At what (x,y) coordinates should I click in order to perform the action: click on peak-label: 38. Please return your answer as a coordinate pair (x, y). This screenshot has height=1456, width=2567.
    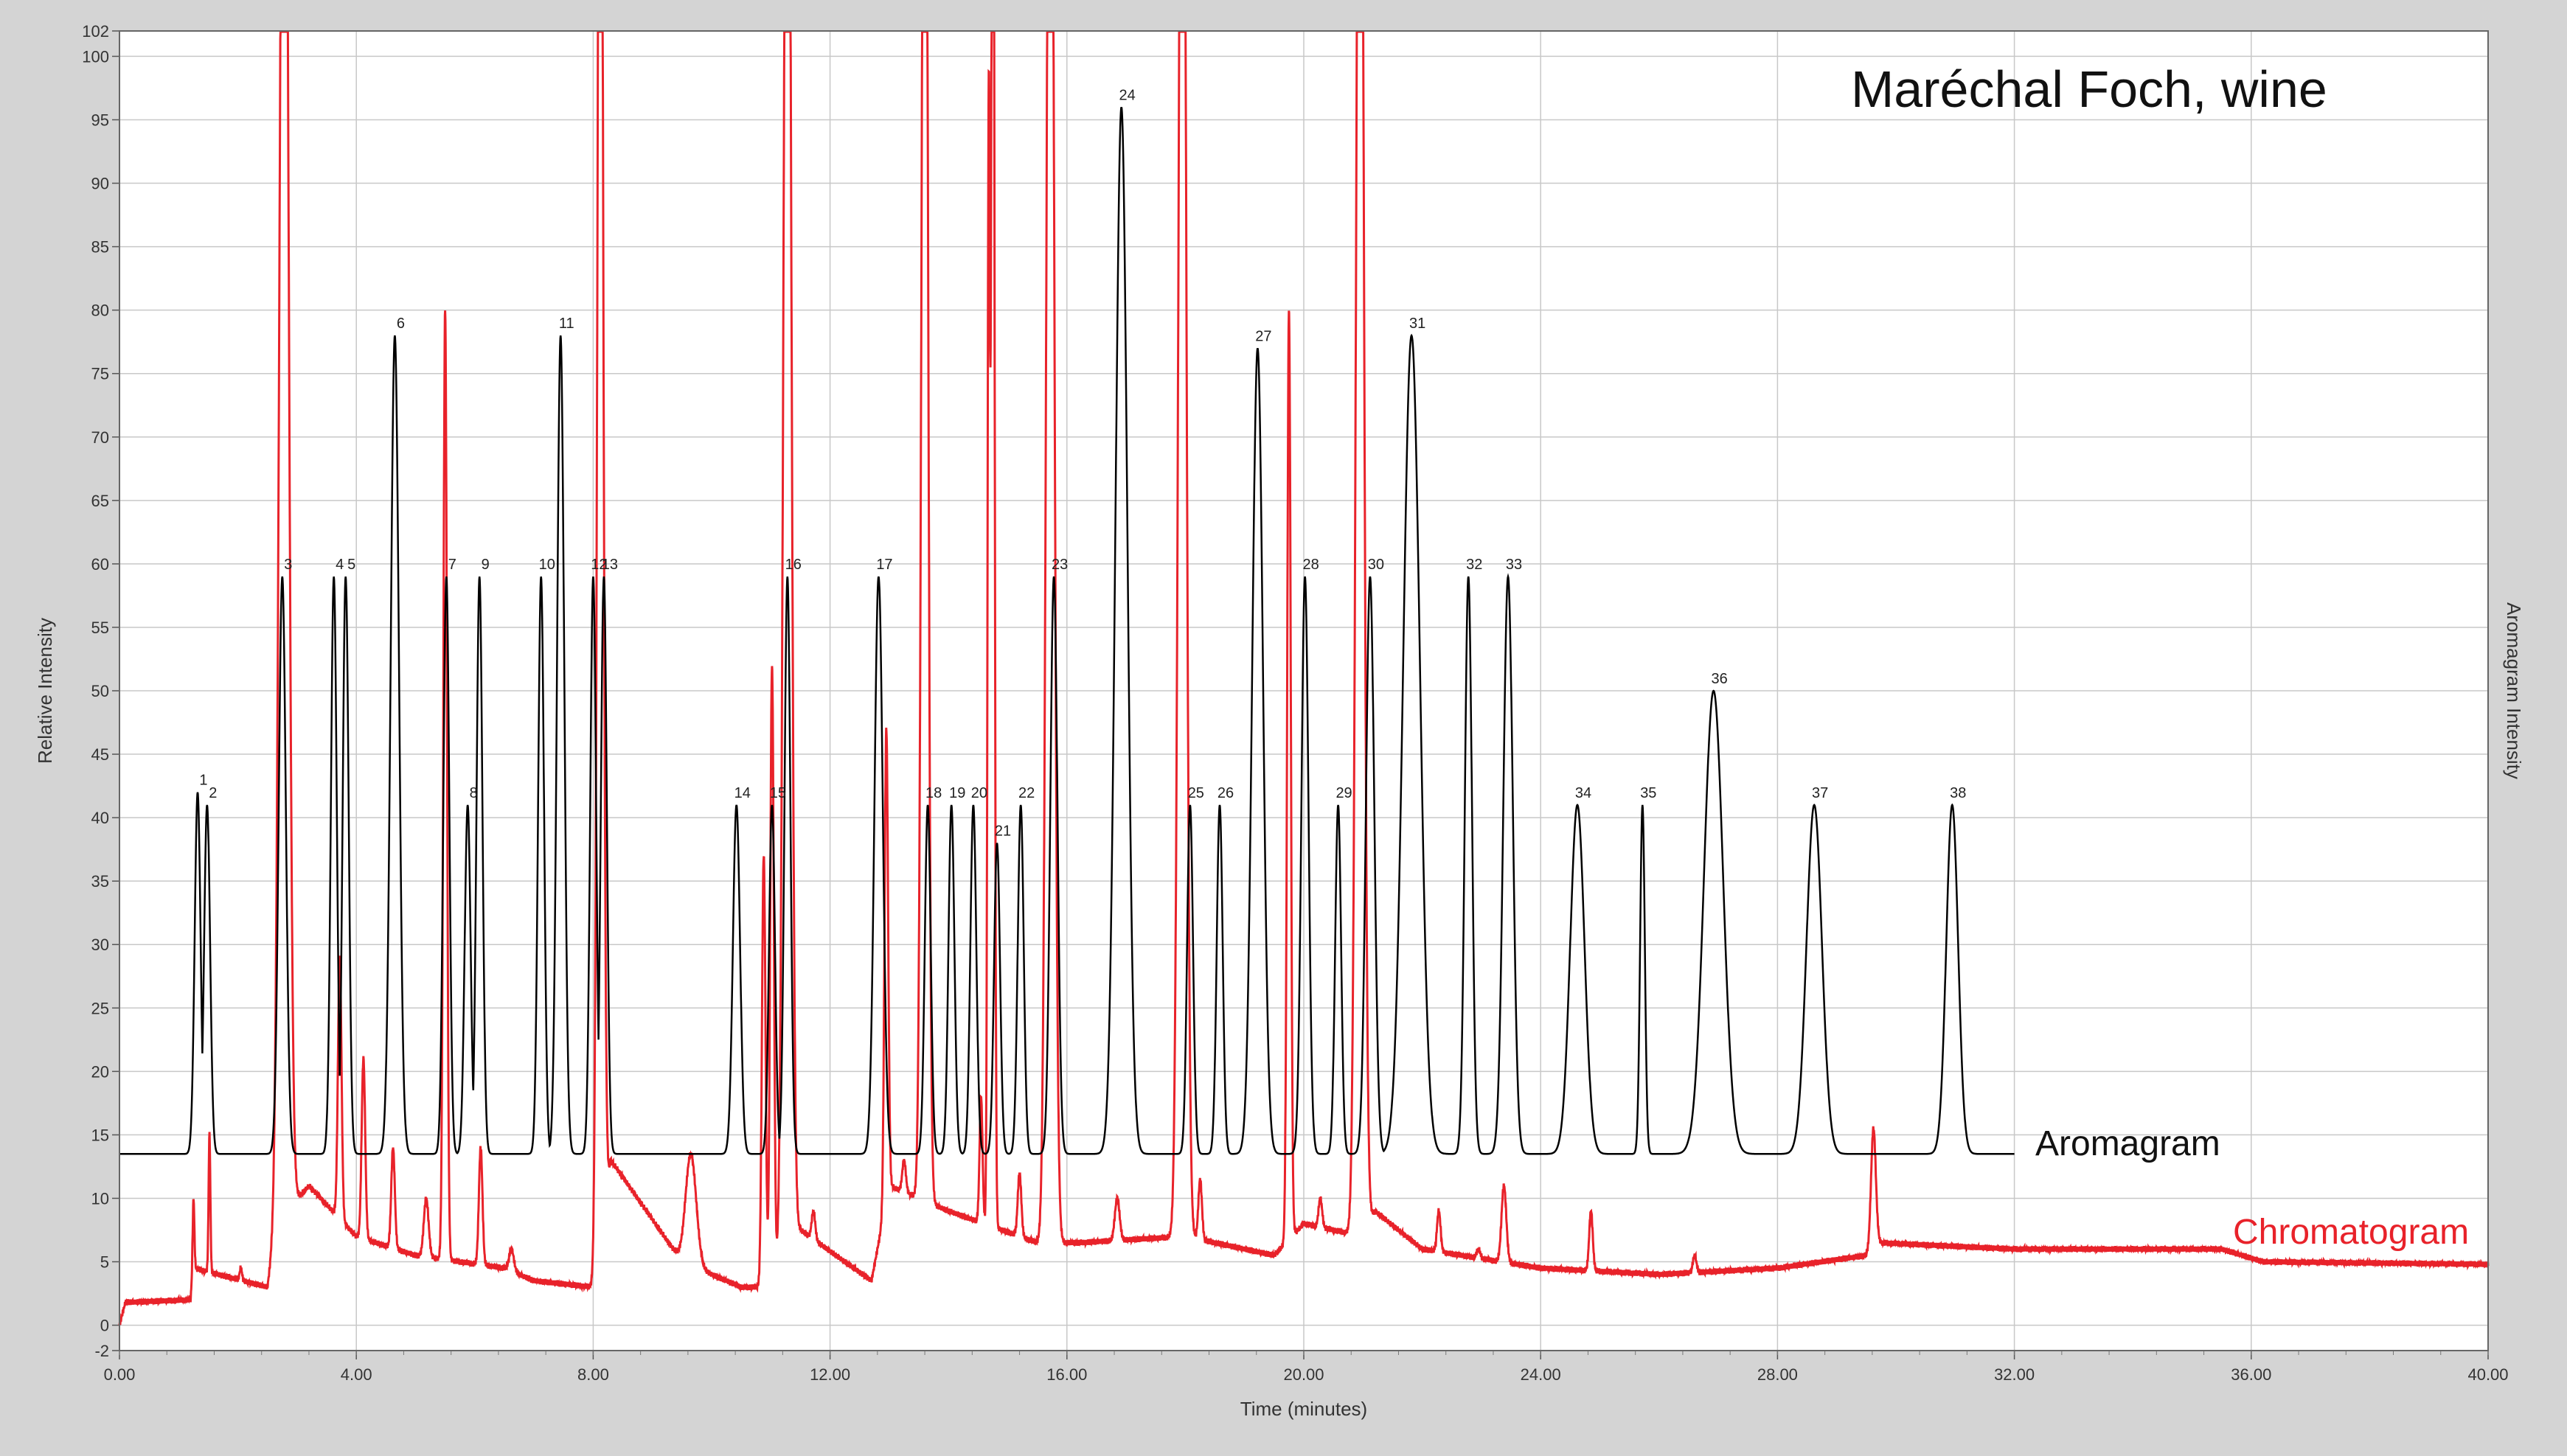
    Looking at the image, I should click on (1958, 793).